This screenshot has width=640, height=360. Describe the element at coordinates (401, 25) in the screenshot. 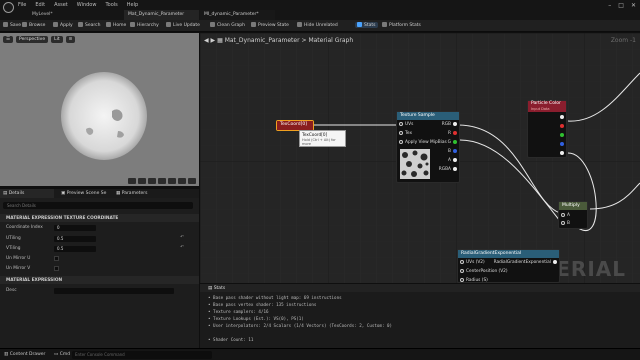

I see `platform-stats-button: Platform Stats` at that location.